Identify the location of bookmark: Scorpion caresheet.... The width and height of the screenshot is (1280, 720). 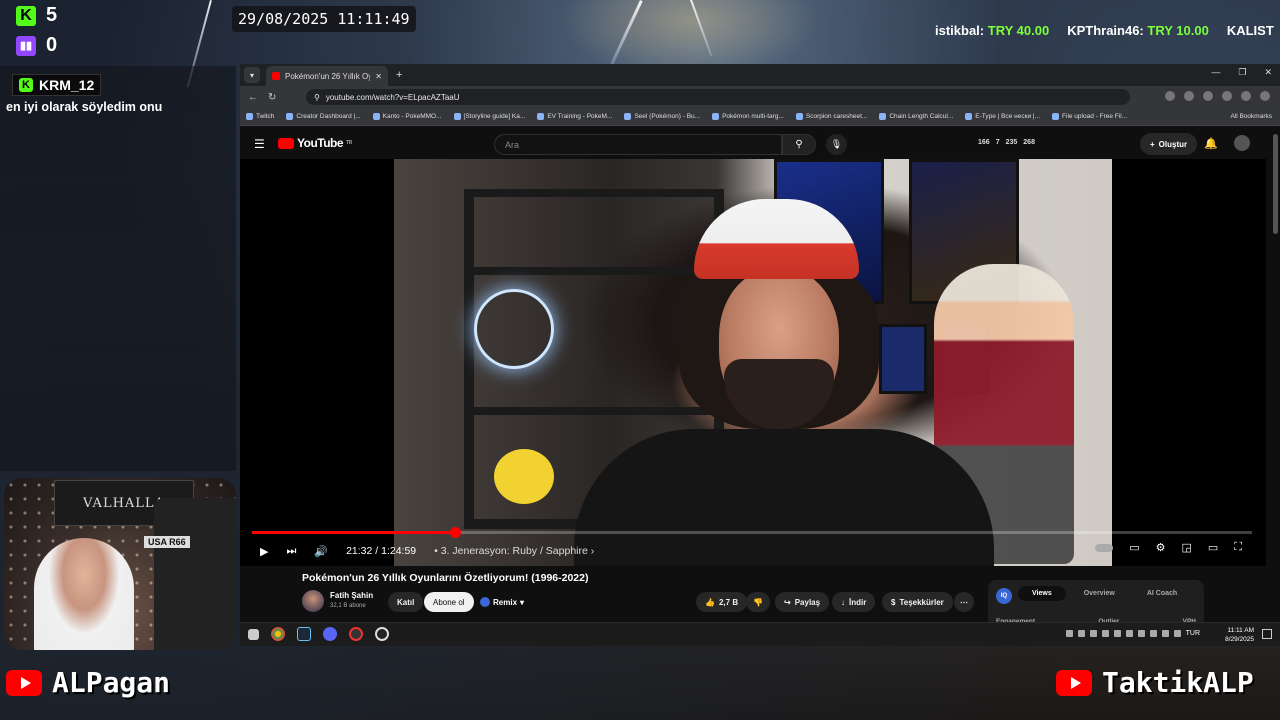
(831, 116).